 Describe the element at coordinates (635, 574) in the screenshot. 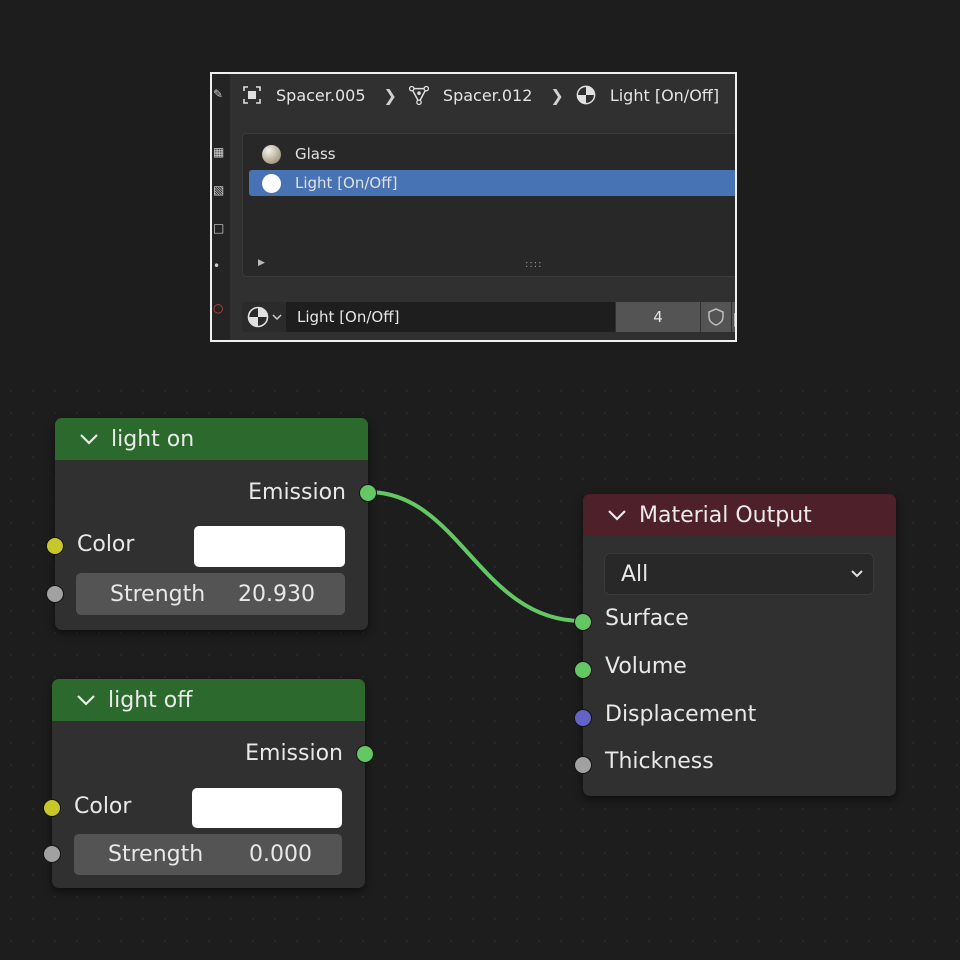

I see `target-value: All` at that location.